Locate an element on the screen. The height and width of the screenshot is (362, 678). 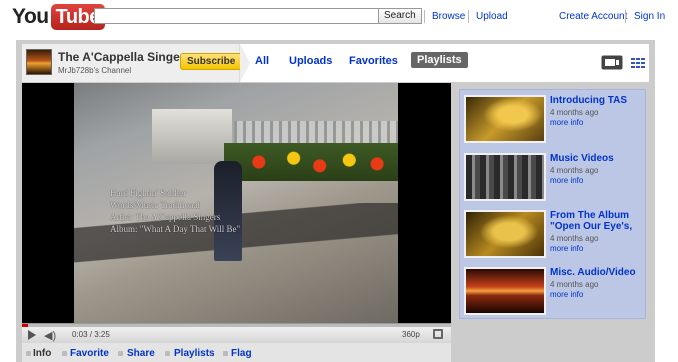
fullscreen-icon is located at coordinates (438, 334).